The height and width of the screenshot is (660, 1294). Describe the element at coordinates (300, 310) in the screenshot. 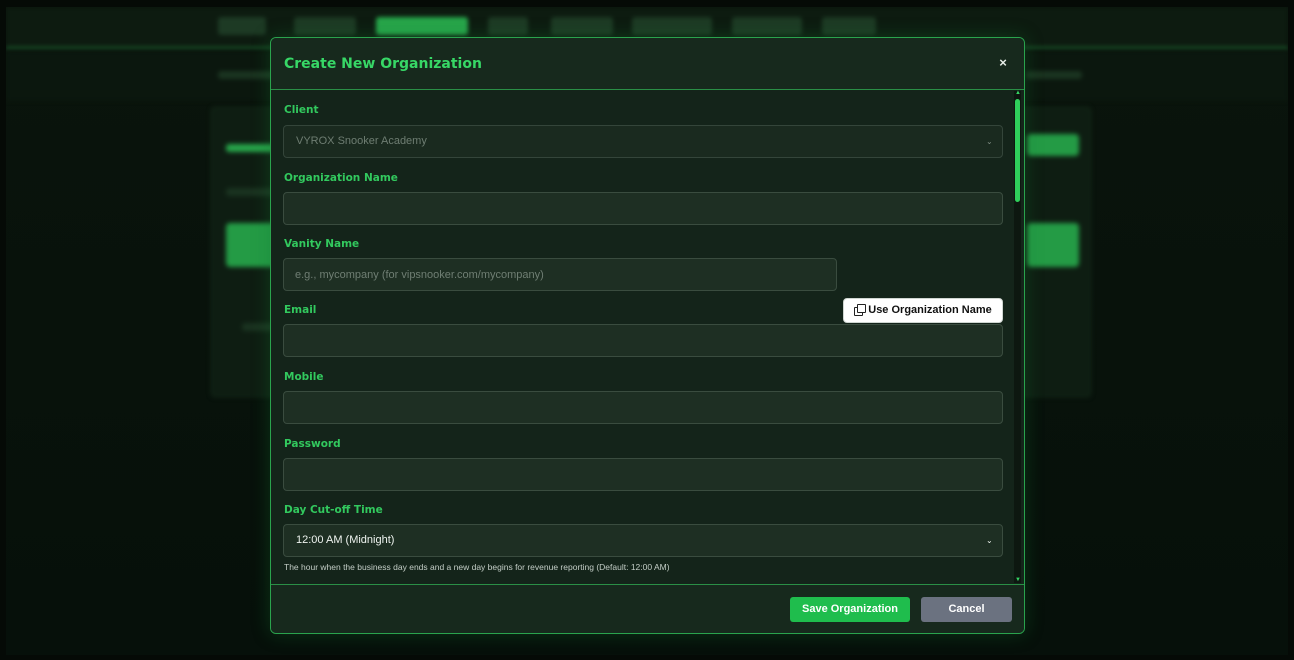

I see `email-label: Email` at that location.